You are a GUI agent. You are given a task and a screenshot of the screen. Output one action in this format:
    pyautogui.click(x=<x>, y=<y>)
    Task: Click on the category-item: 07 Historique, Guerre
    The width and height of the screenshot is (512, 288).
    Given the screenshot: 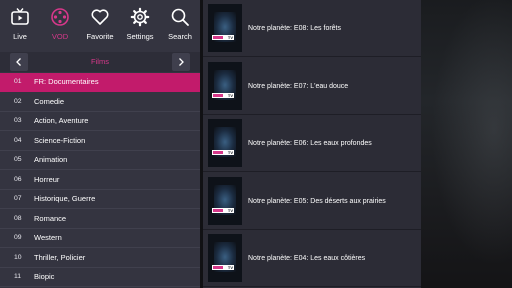 What is the action you would take?
    pyautogui.click(x=100, y=200)
    